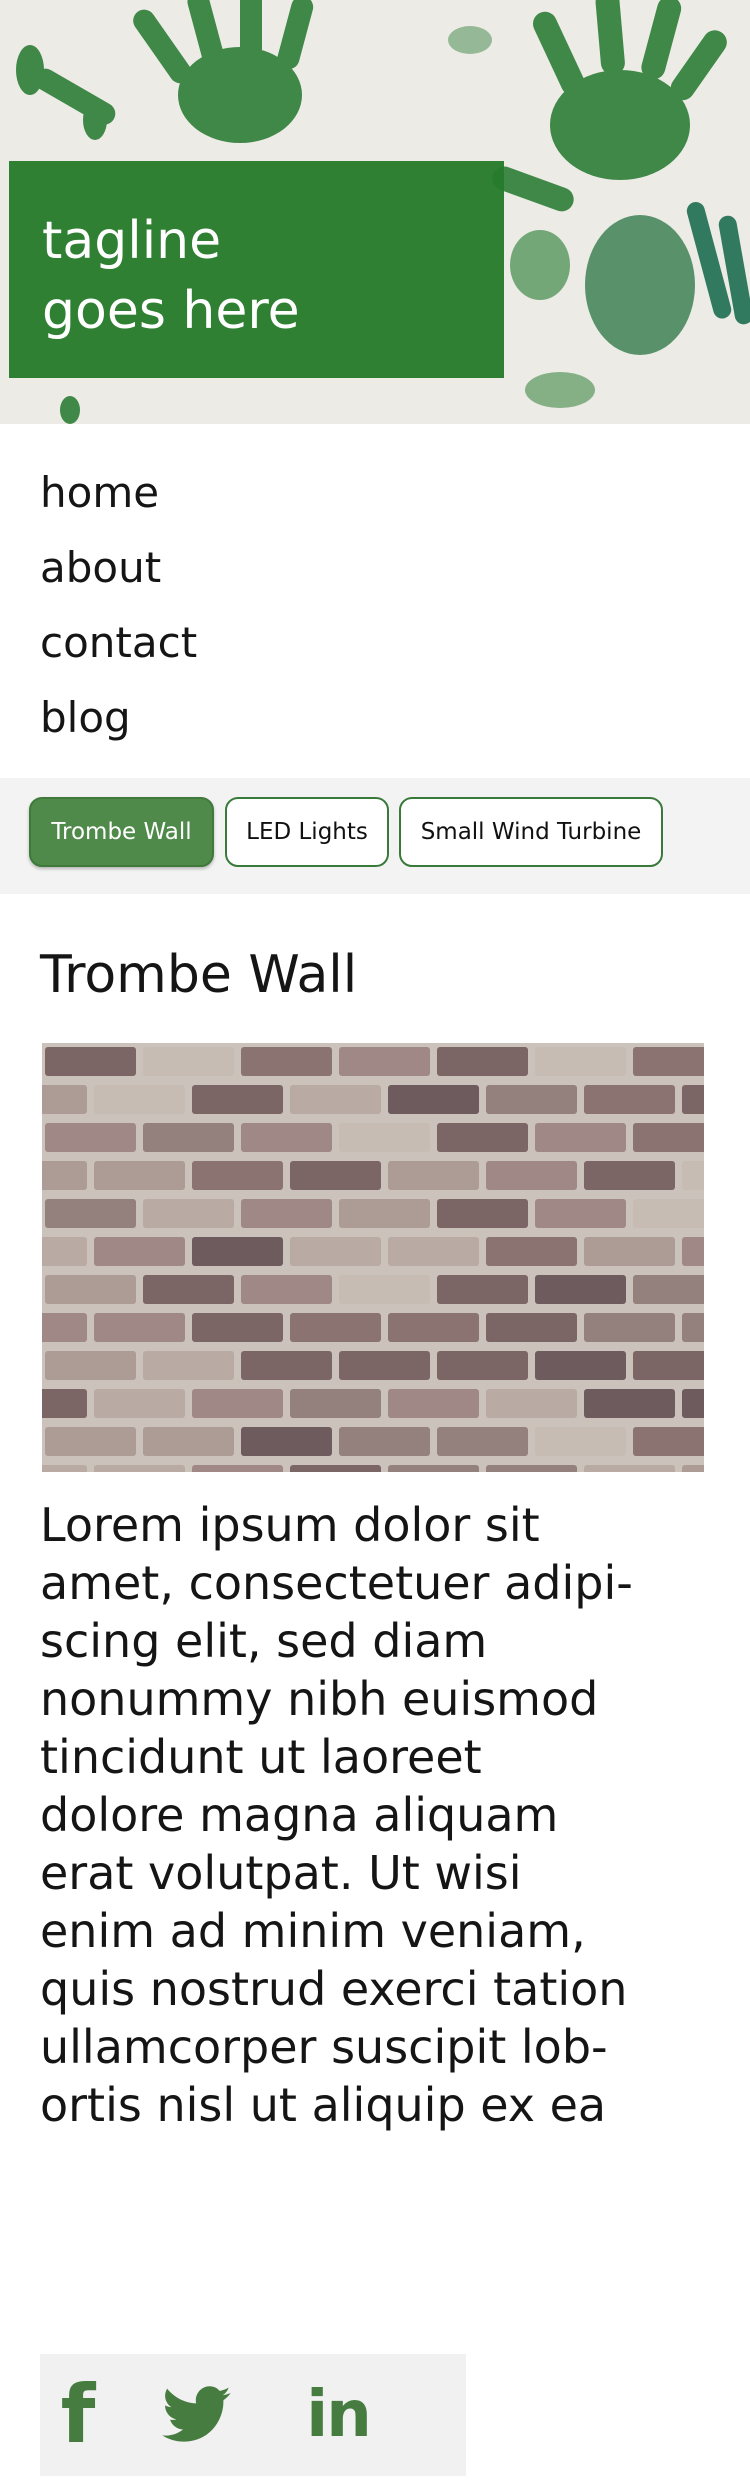 The image size is (750, 2481). Describe the element at coordinates (118, 567) in the screenshot. I see `nav-item-about: about` at that location.